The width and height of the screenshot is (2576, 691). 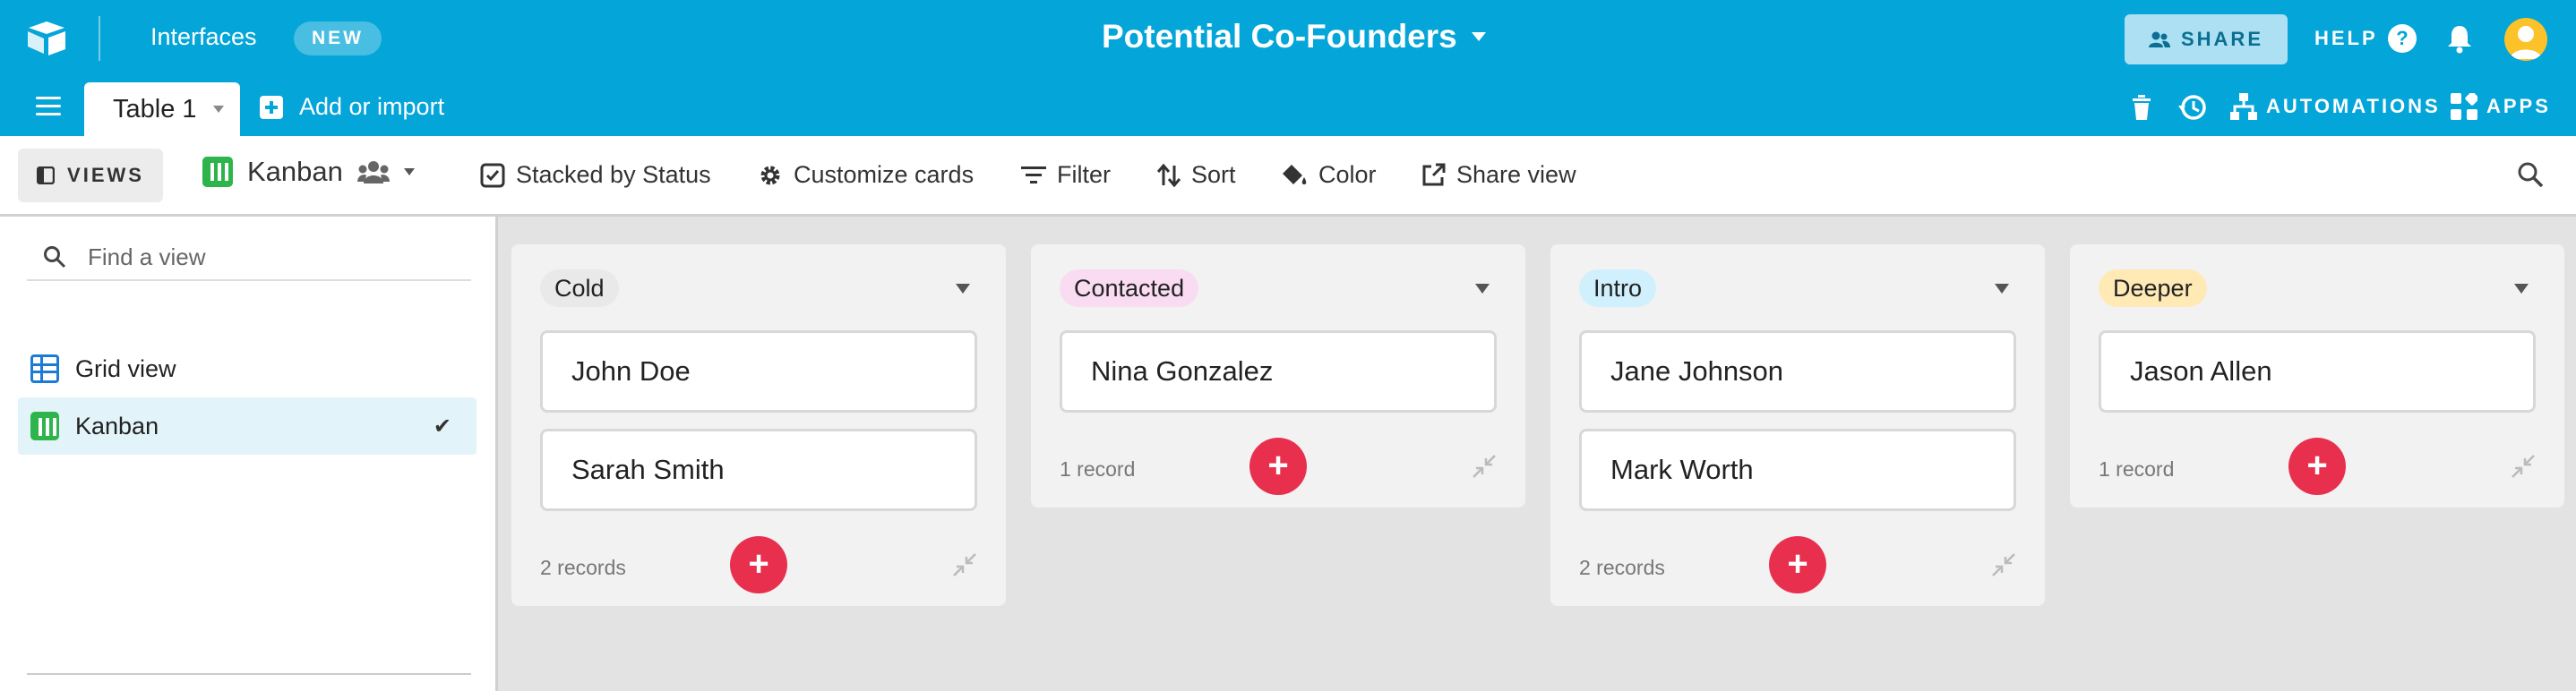 I want to click on apps-label: APPS, so click(x=2518, y=106).